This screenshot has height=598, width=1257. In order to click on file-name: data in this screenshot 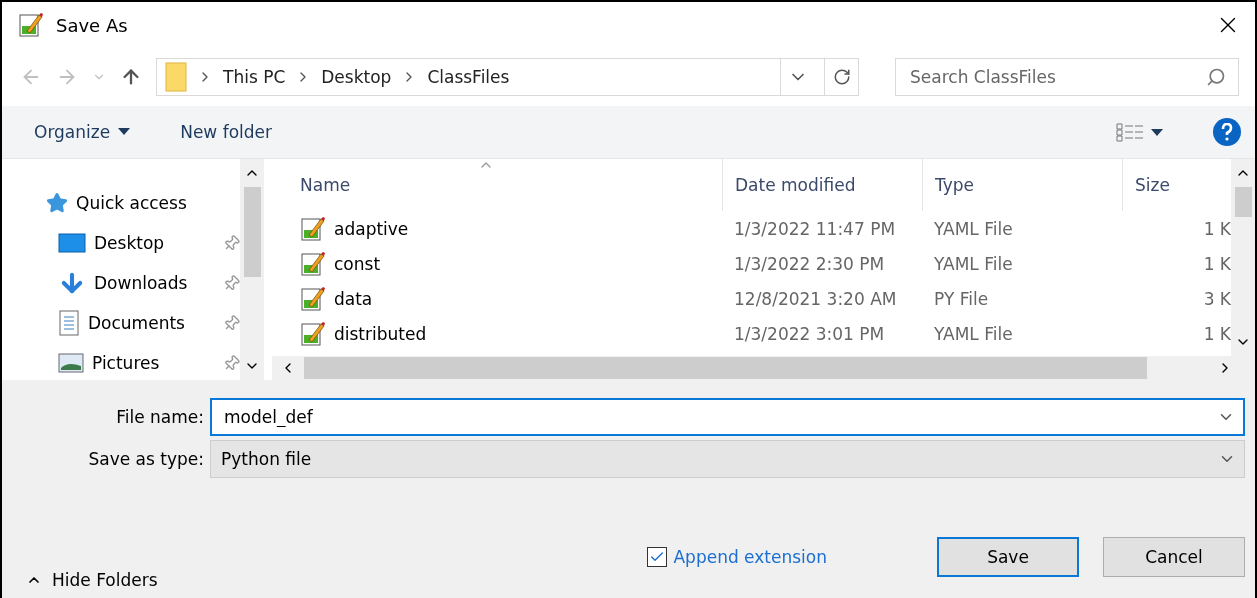, I will do `click(353, 298)`.